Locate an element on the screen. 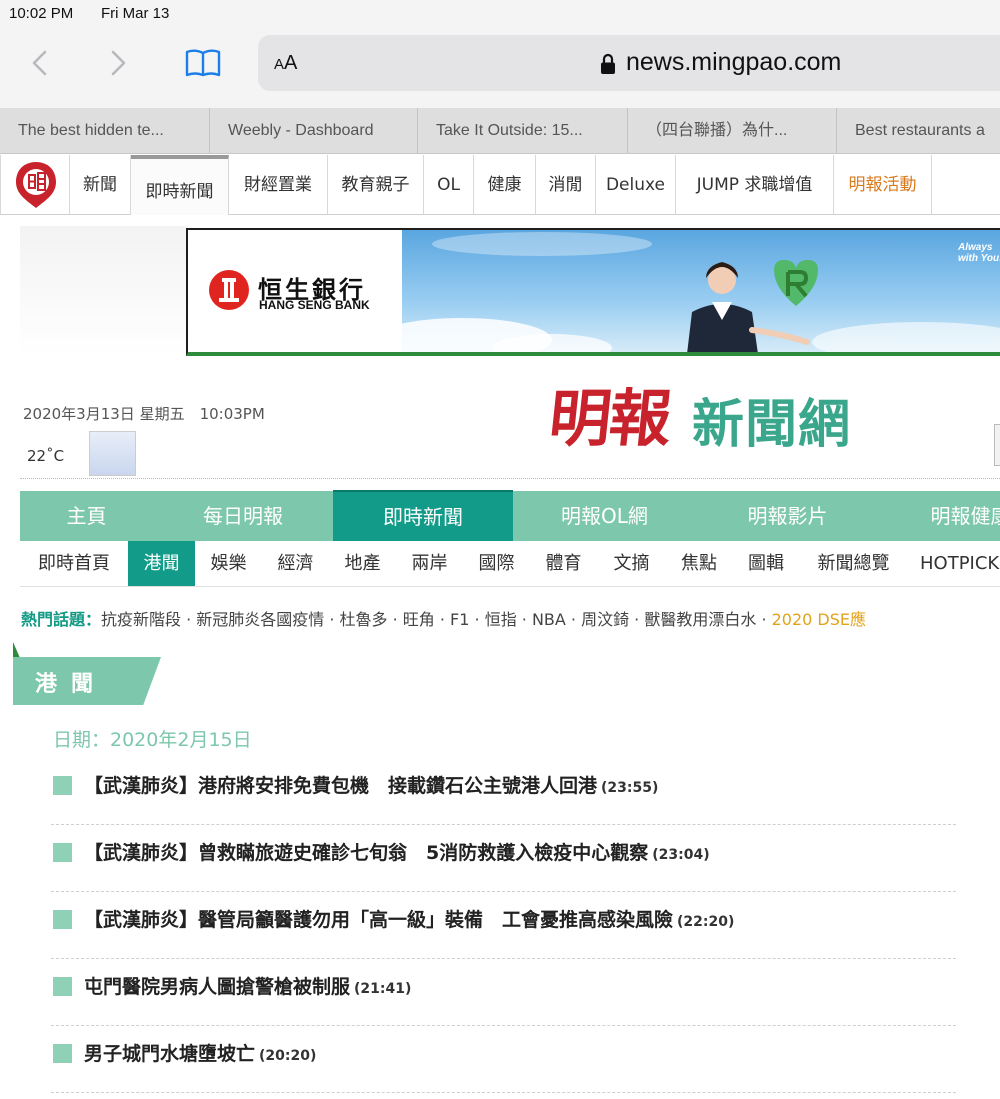  ad-illustration is located at coordinates (701, 292).